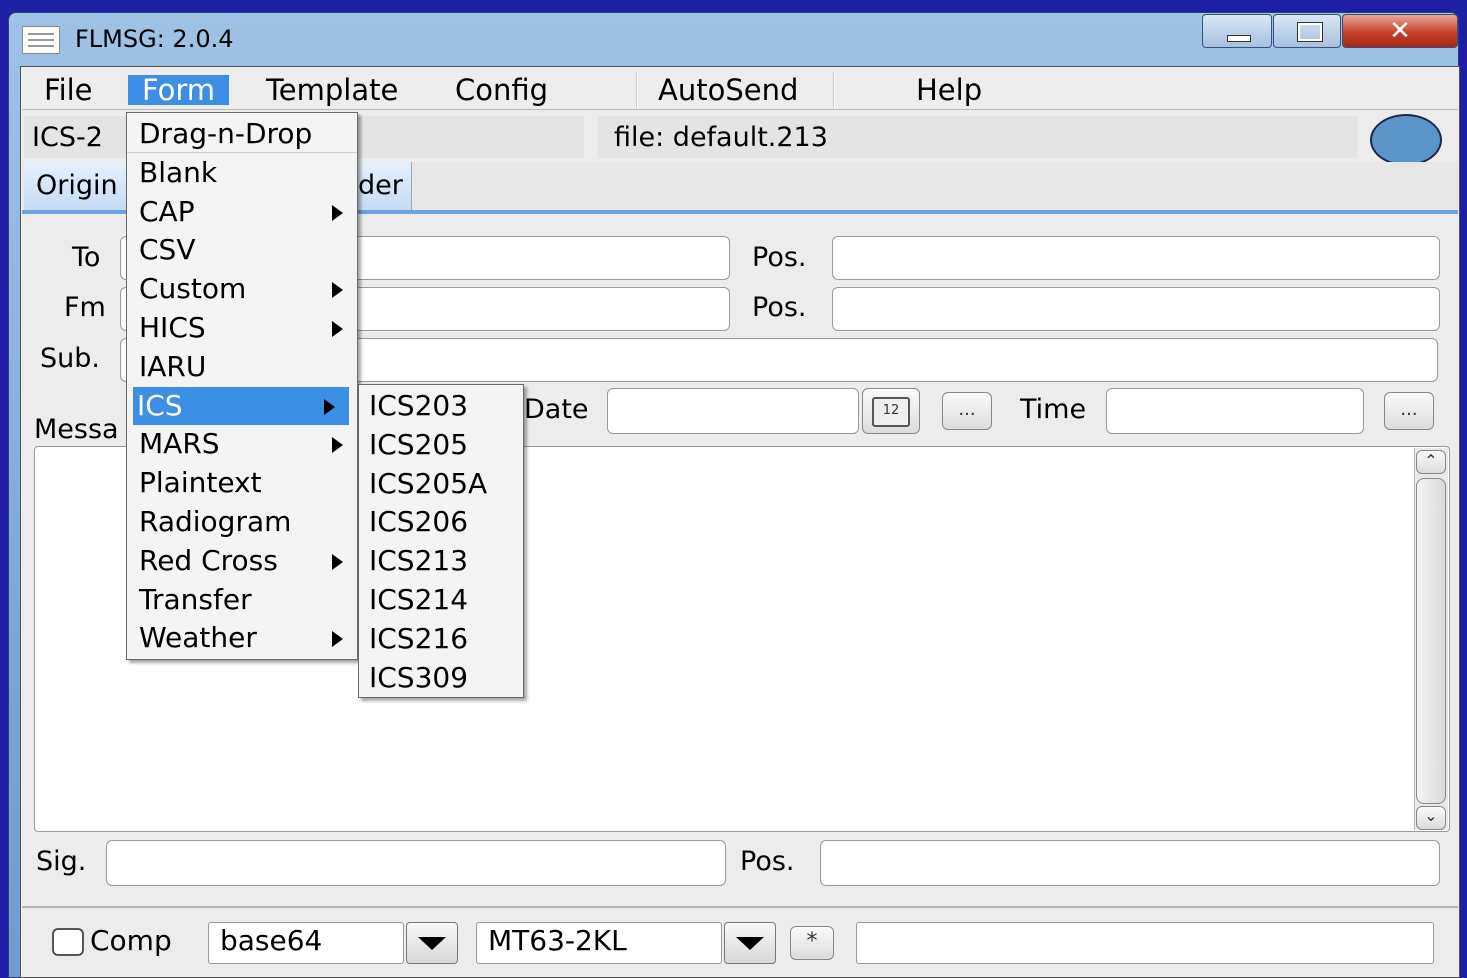 Image resolution: width=1467 pixels, height=978 pixels. Describe the element at coordinates (241, 405) in the screenshot. I see `form-menu-item-ics: ICS` at that location.